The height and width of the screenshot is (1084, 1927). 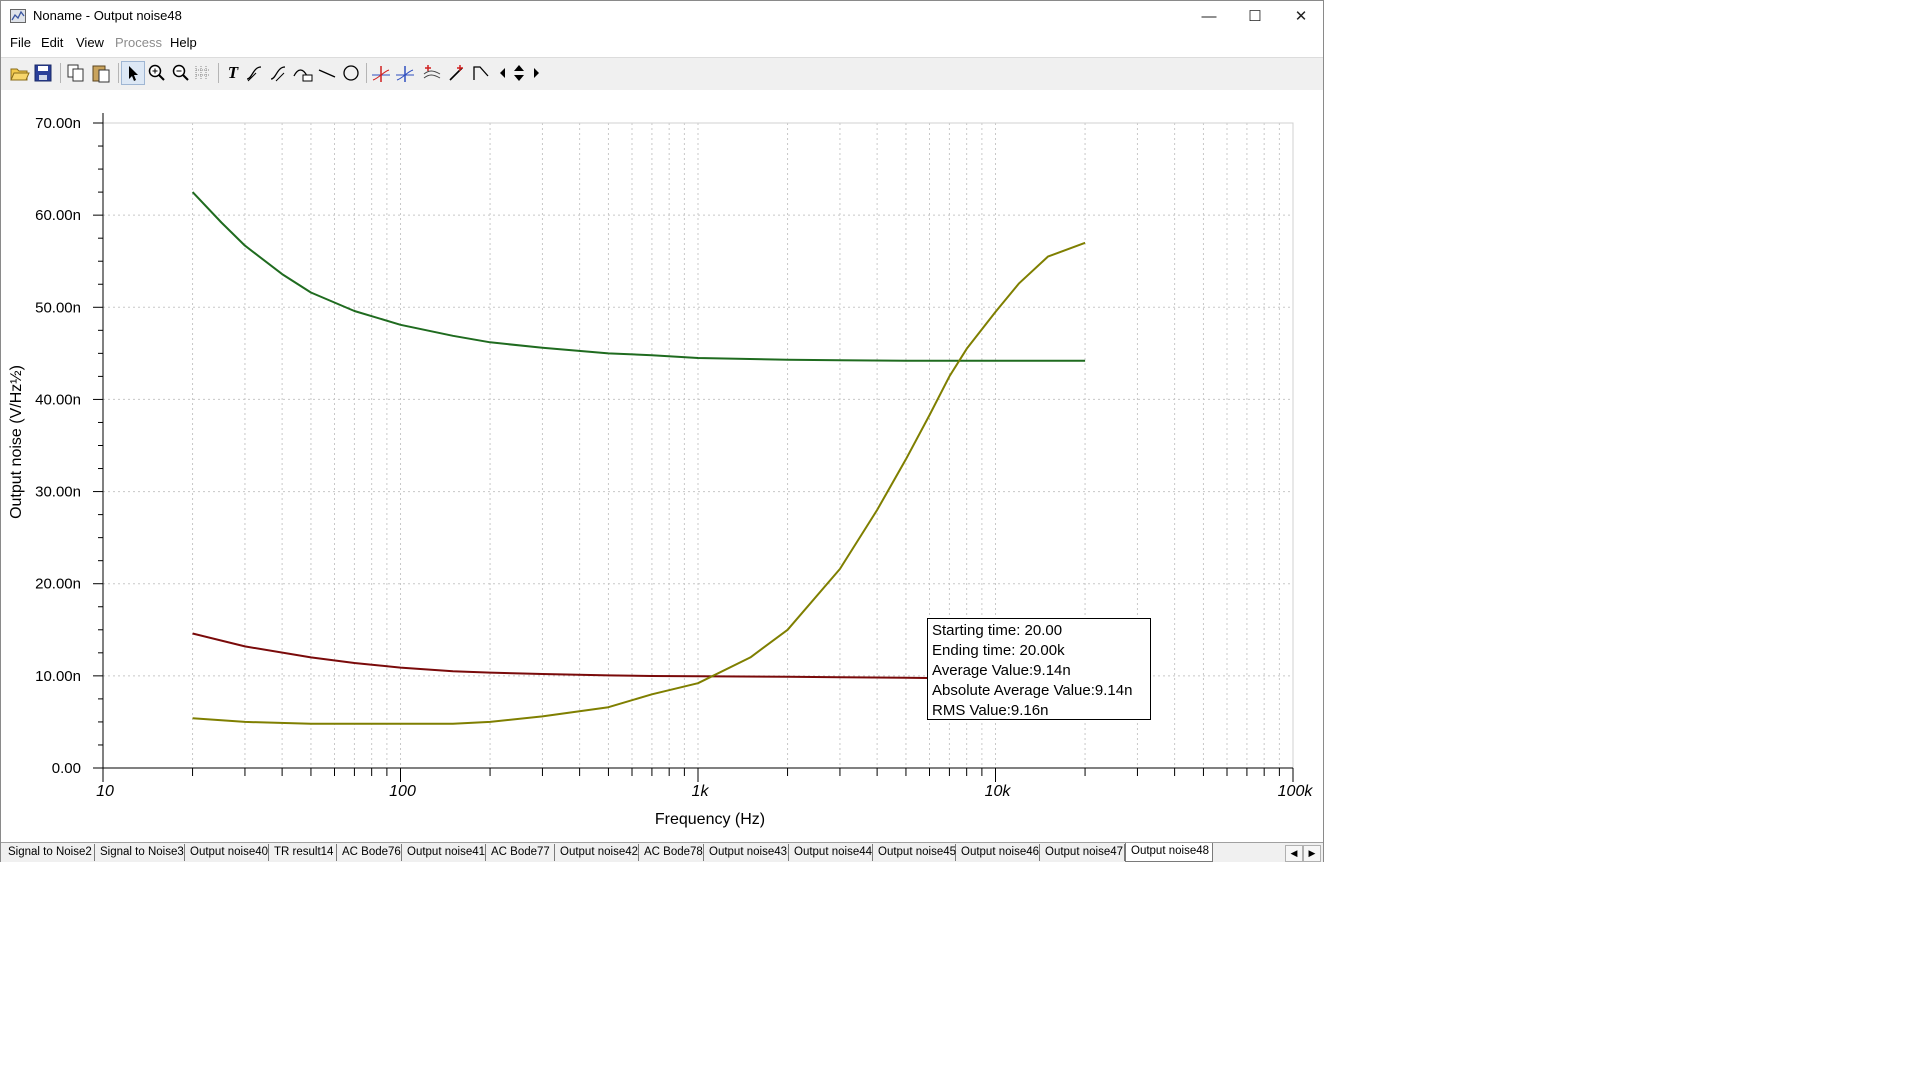 What do you see at coordinates (998, 791) in the screenshot?
I see `x-tick-label: 10k` at bounding box center [998, 791].